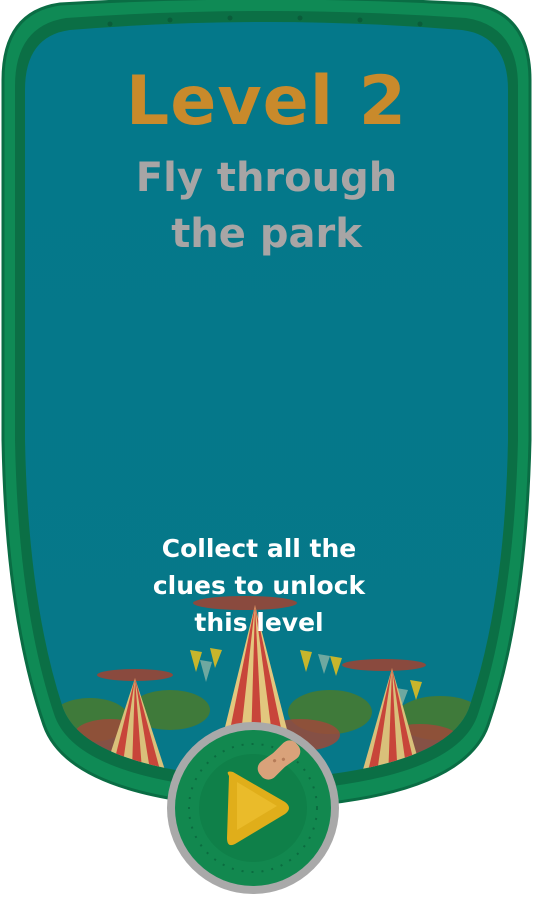 This screenshot has width=533, height=897. I want to click on level-subtitle-line-1: Fly through, so click(266, 178).